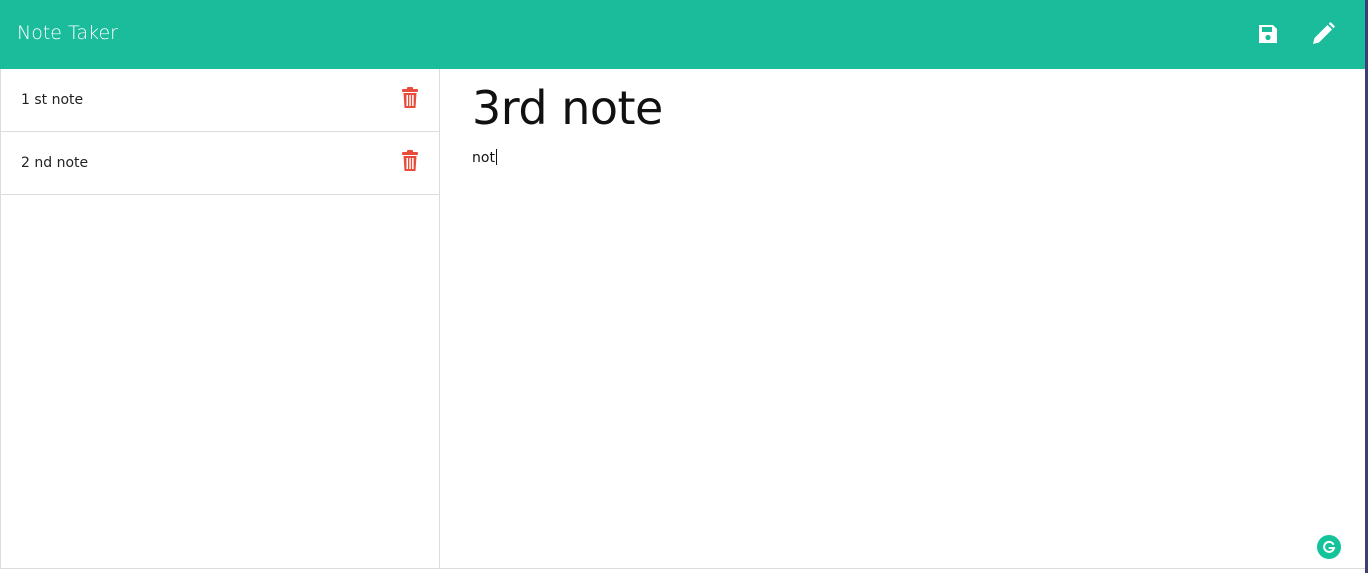 The height and width of the screenshot is (573, 1368). I want to click on pencil-icon, so click(1324, 33).